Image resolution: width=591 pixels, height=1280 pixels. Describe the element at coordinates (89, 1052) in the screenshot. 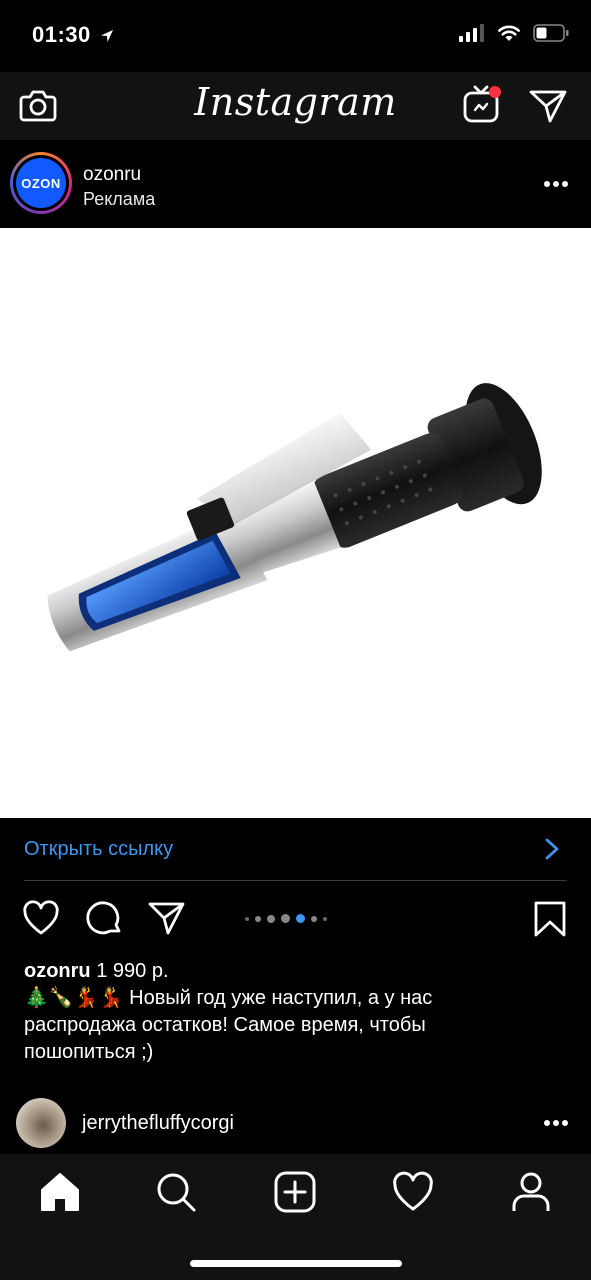

I see `caption-text-3: пошопиться ;)` at that location.